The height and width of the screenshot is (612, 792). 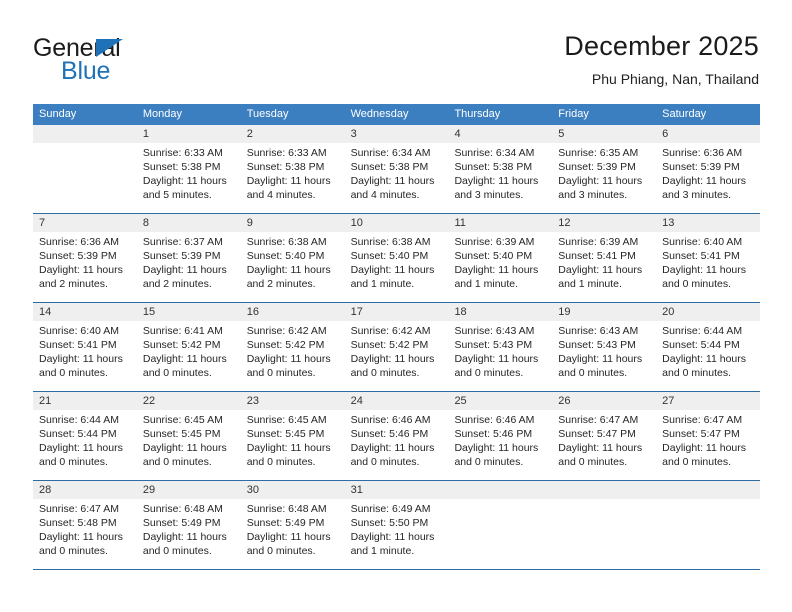 I want to click on daylight-text-line2: and 1 minute., so click(x=486, y=284).